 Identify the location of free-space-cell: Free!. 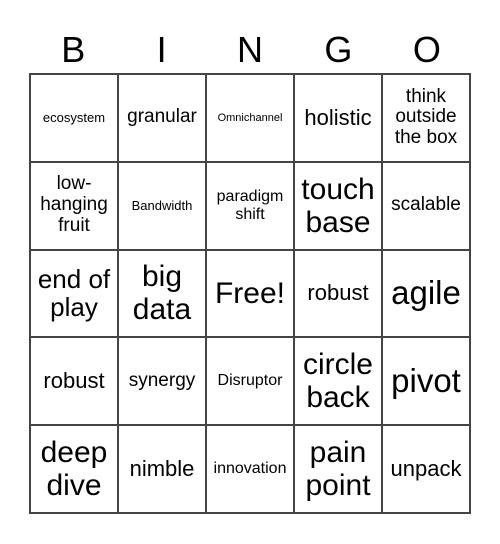
(250, 293).